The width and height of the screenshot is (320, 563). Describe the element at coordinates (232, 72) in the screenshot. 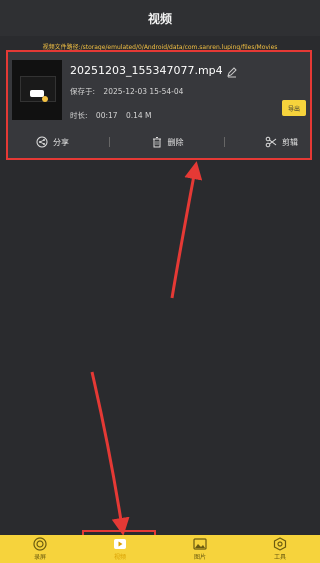

I see `edit-pencil-icon` at that location.